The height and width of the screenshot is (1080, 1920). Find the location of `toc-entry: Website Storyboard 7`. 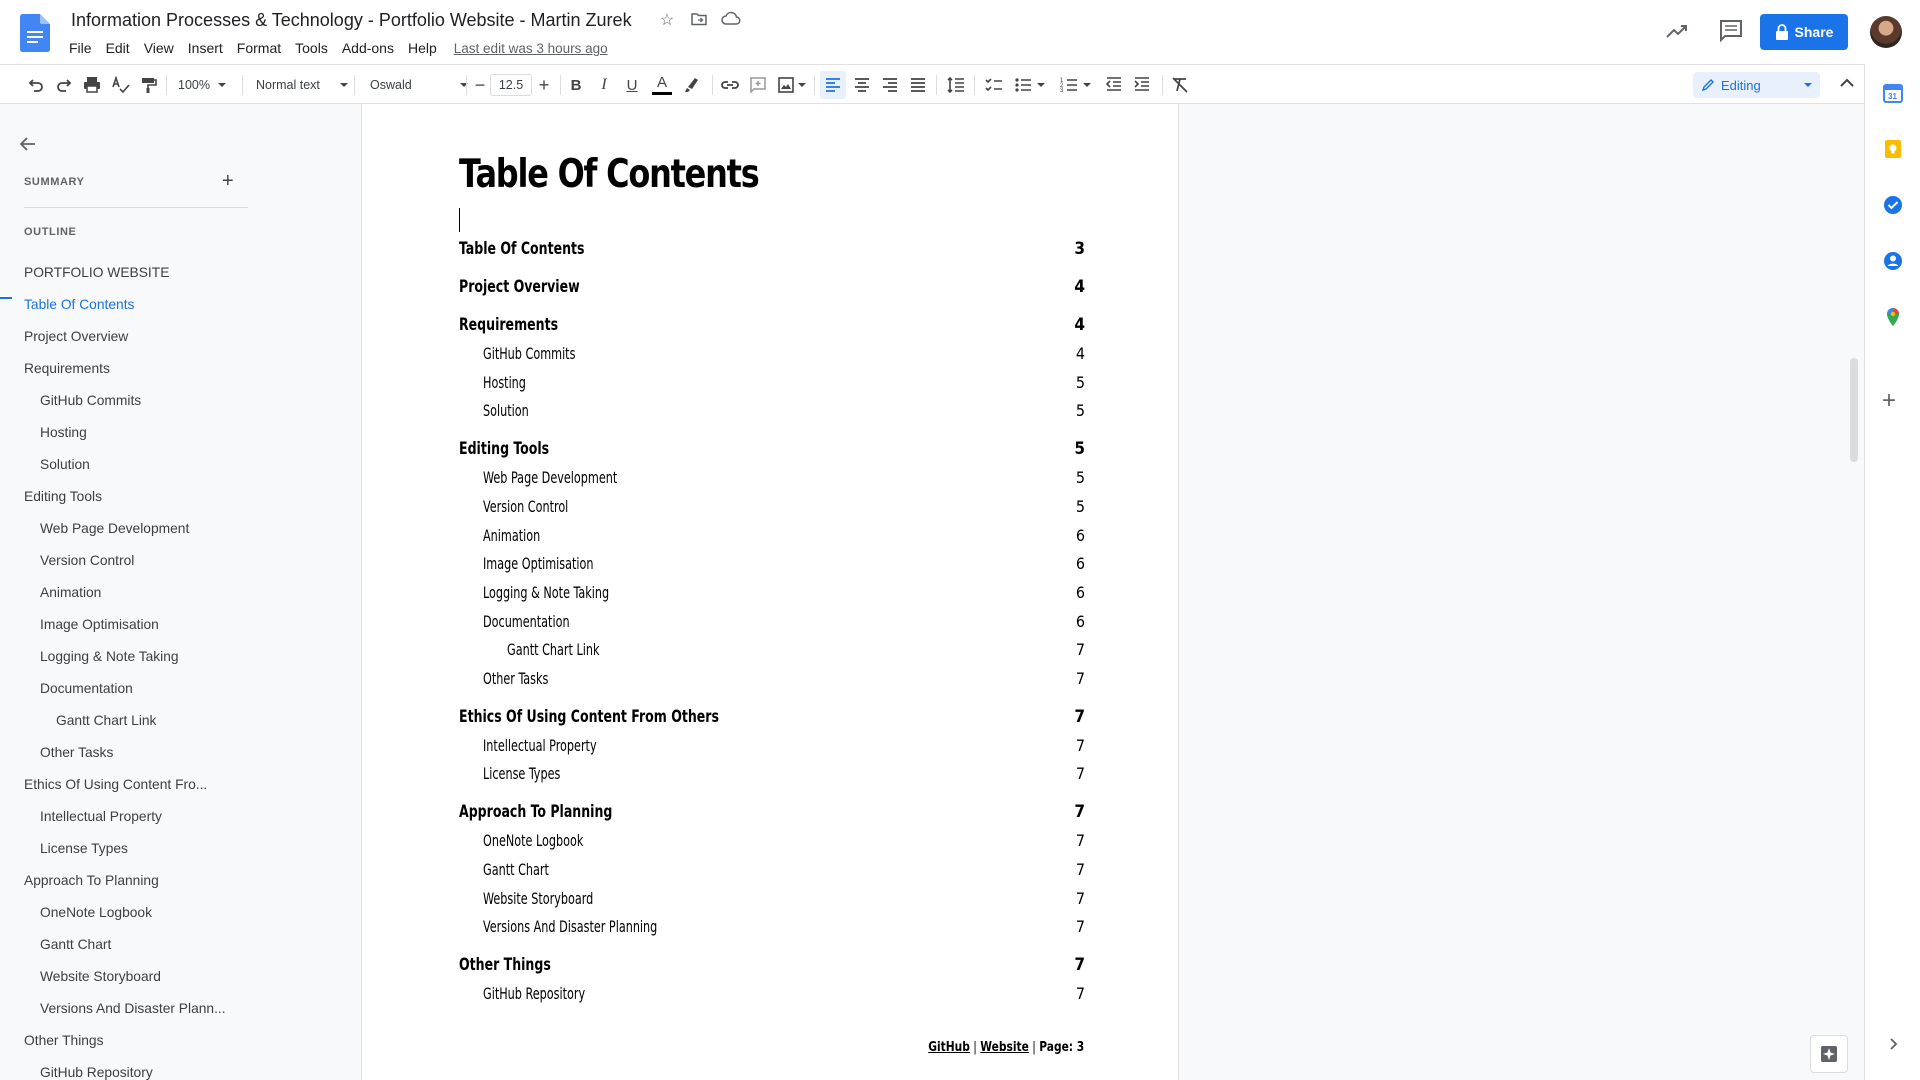

toc-entry: Website Storyboard 7 is located at coordinates (772, 900).